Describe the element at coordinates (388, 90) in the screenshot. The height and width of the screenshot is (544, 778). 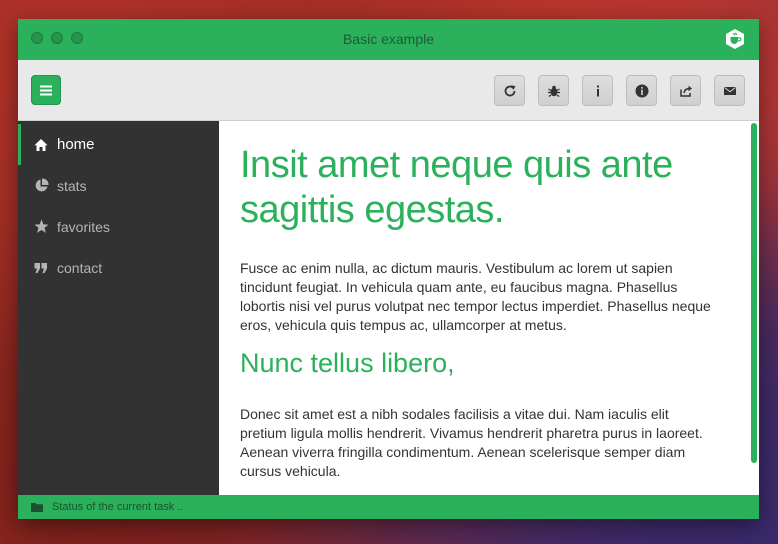
I see `toolbar` at that location.